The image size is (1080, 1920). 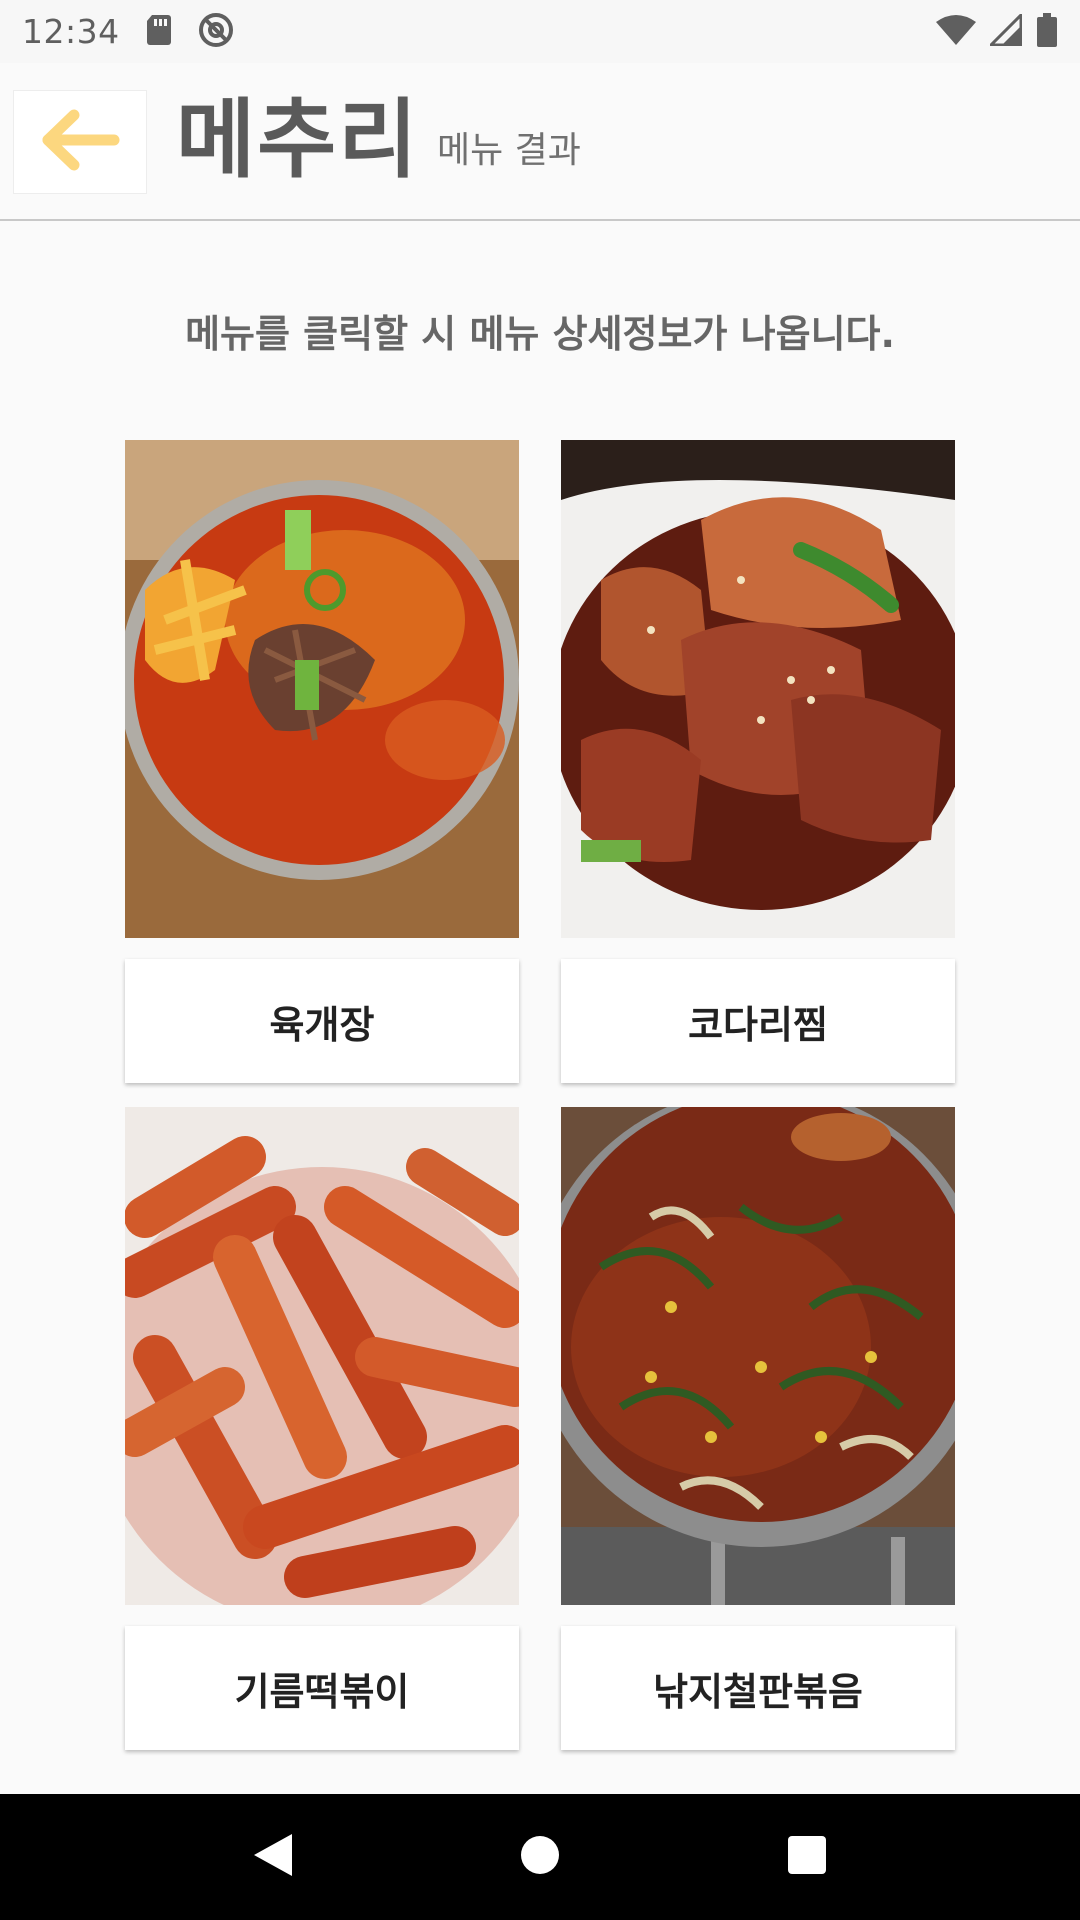 I want to click on recents-square-icon, so click(x=807, y=1857).